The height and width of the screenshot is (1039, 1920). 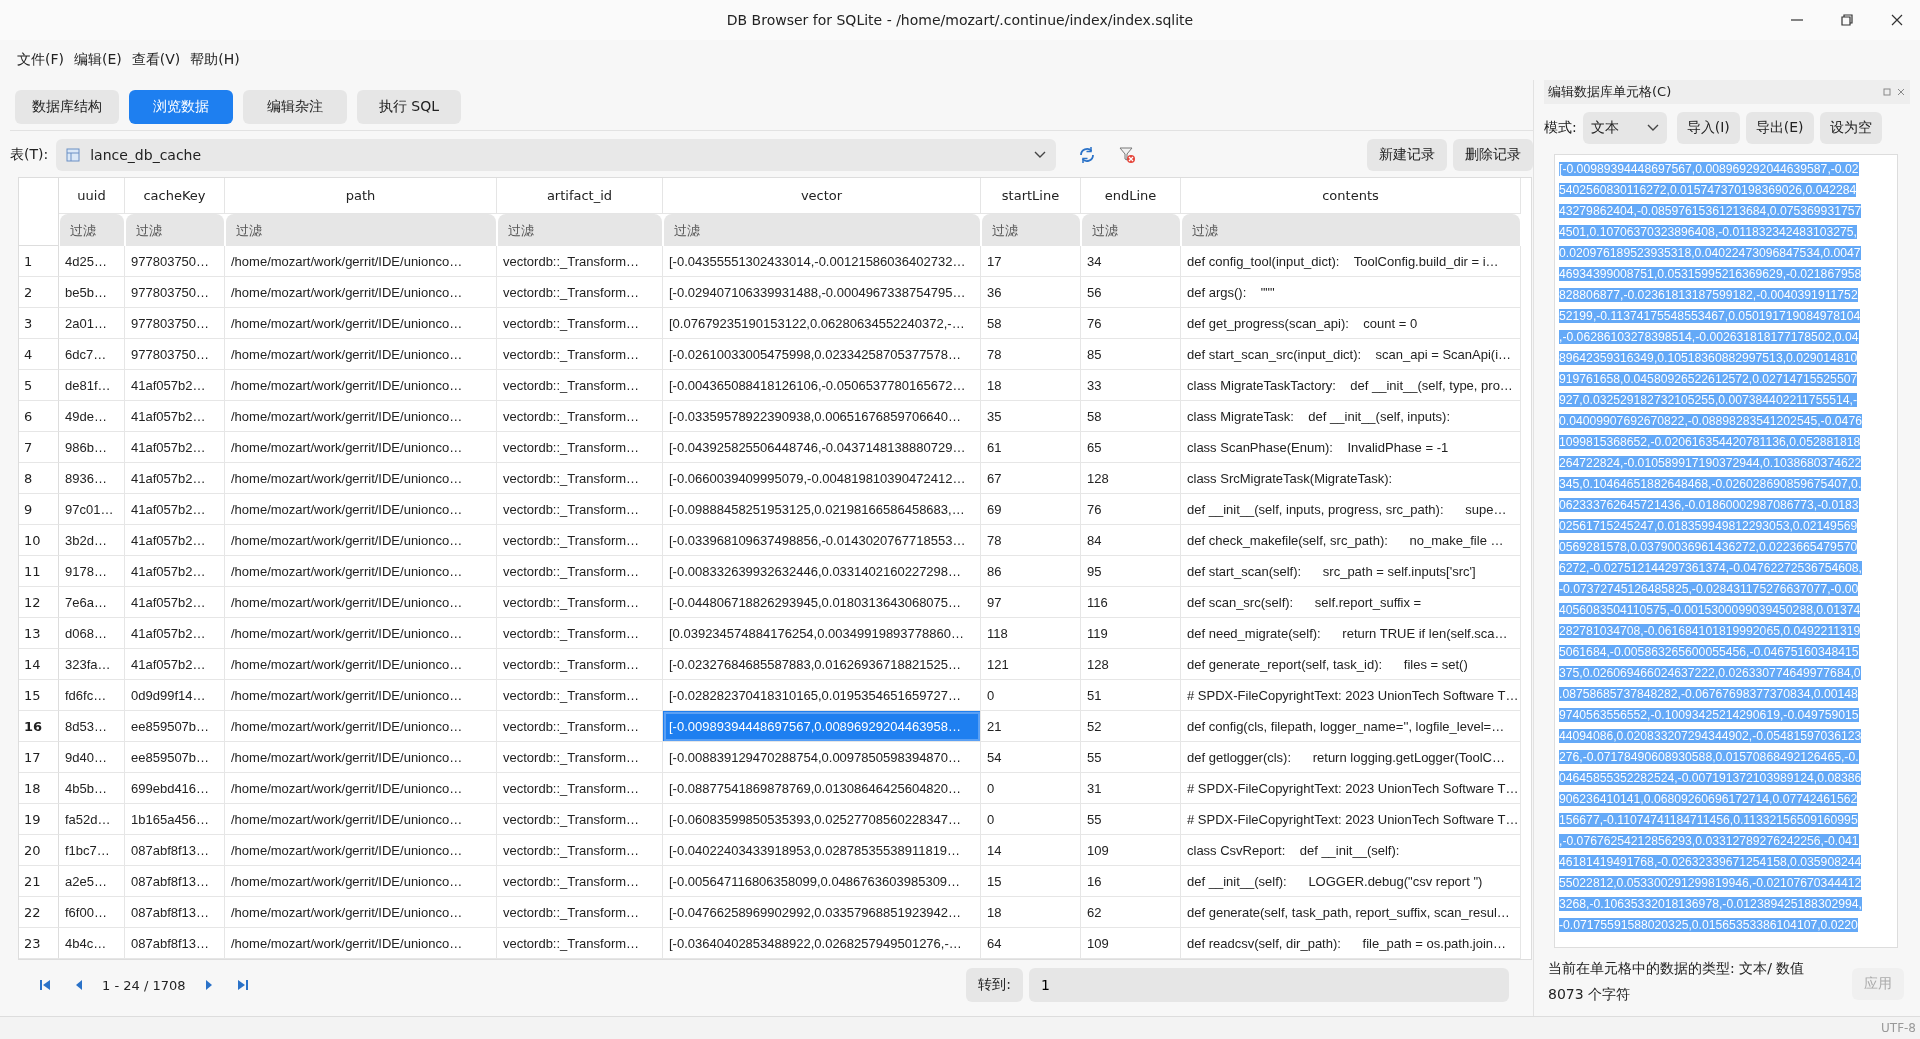 What do you see at coordinates (39, 571) in the screenshot?
I see `row-number: 11` at bounding box center [39, 571].